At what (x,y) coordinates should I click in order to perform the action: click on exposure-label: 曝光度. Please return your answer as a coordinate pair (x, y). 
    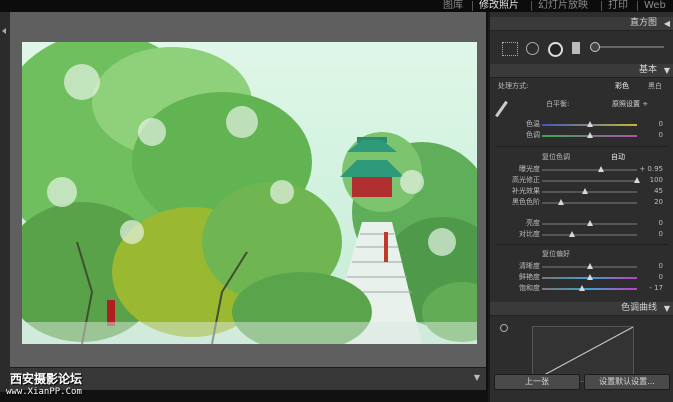
    Looking at the image, I should click on (529, 169).